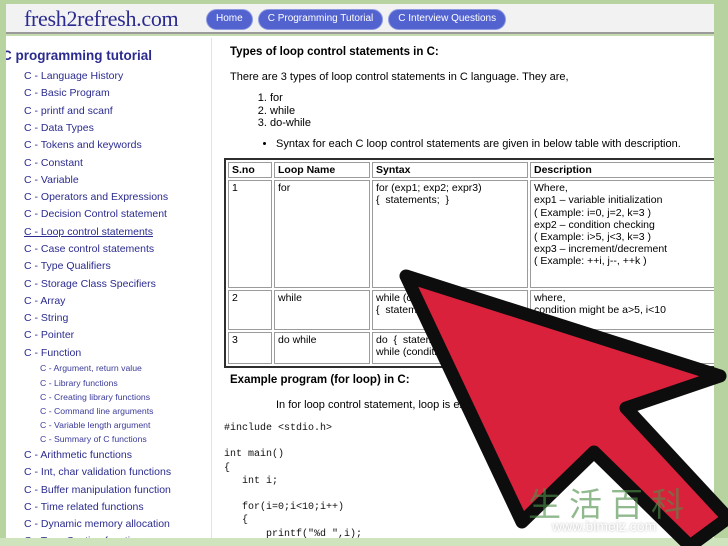 Image resolution: width=728 pixels, height=546 pixels. I want to click on table-header-cell: S.no, so click(250, 170).